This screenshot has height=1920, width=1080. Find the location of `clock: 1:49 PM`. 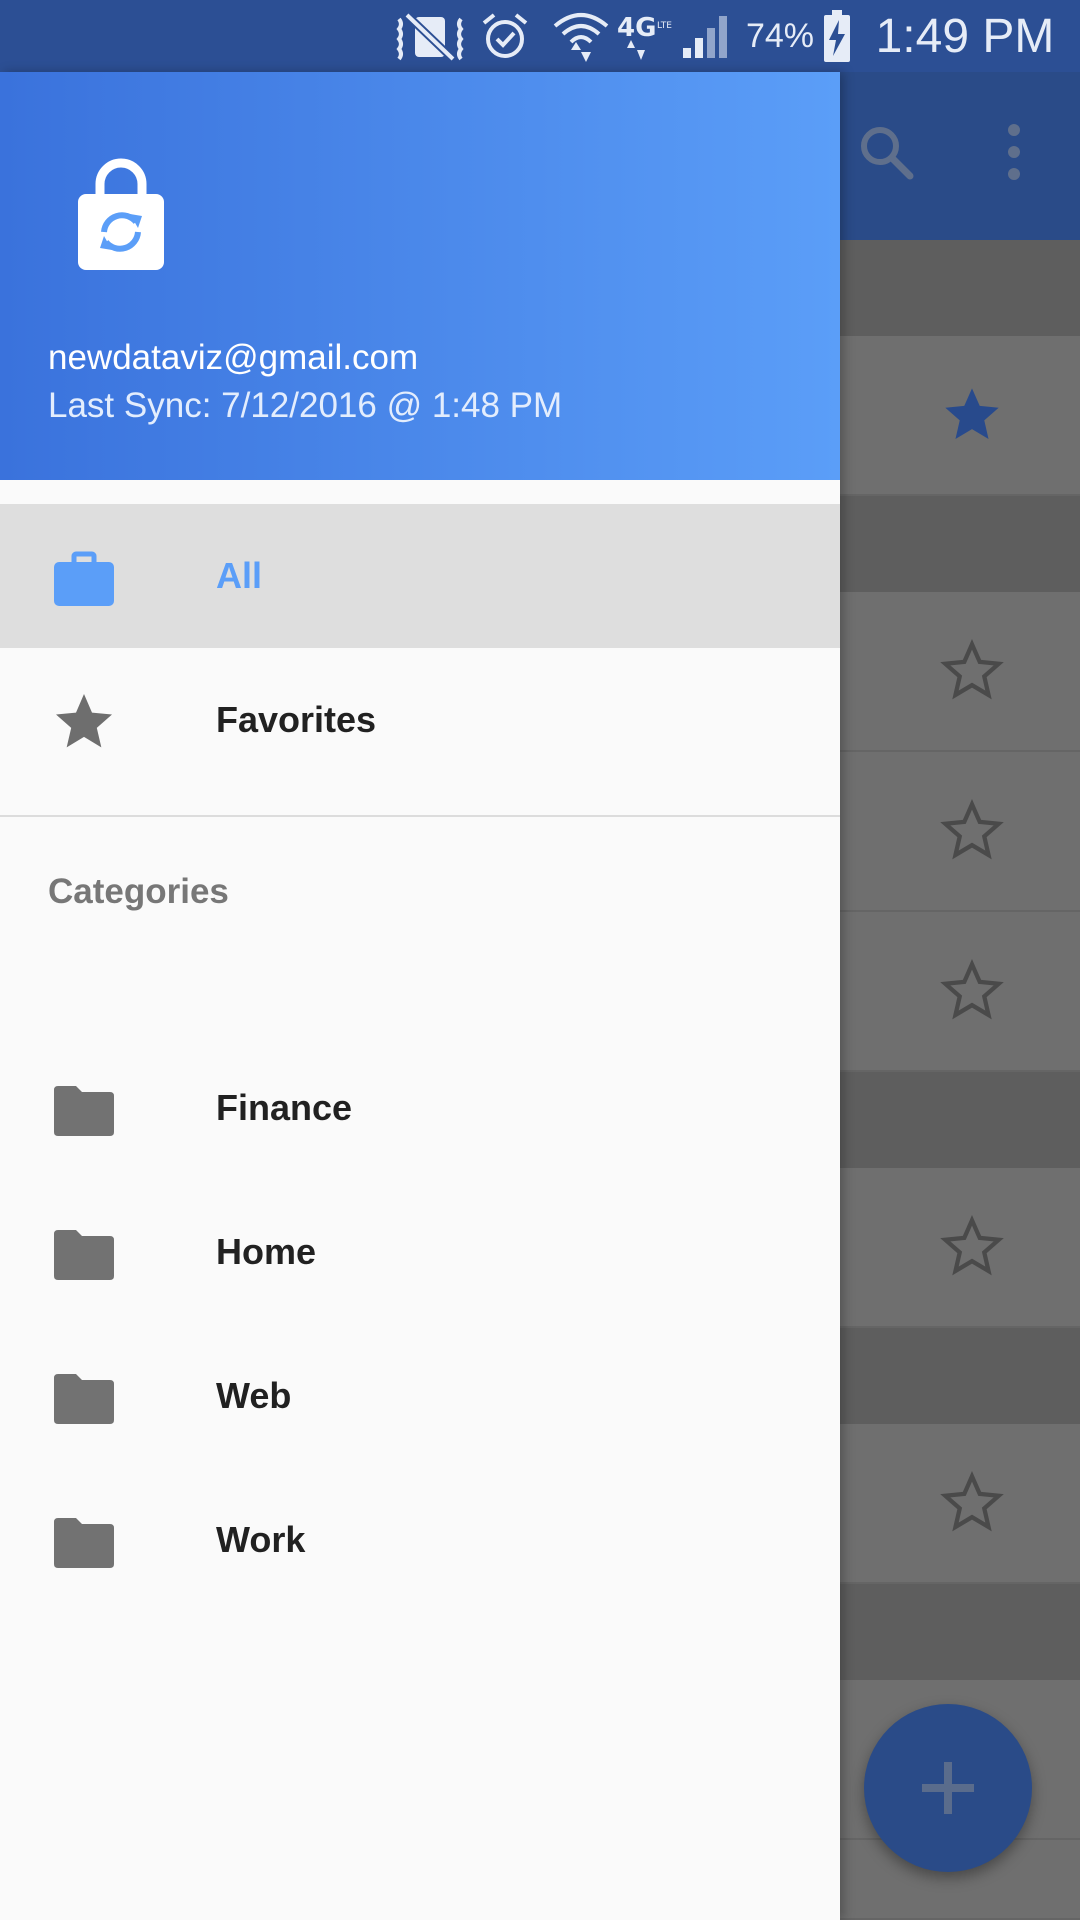

clock: 1:49 PM is located at coordinates (965, 36).